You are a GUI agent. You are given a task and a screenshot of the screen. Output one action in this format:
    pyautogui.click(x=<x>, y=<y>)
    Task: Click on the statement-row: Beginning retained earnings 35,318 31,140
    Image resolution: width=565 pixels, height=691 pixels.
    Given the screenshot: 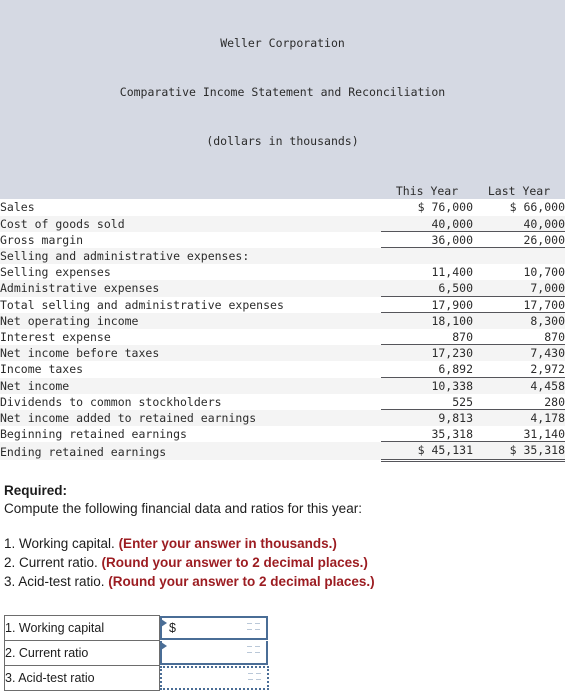 What is the action you would take?
    pyautogui.click(x=282, y=434)
    